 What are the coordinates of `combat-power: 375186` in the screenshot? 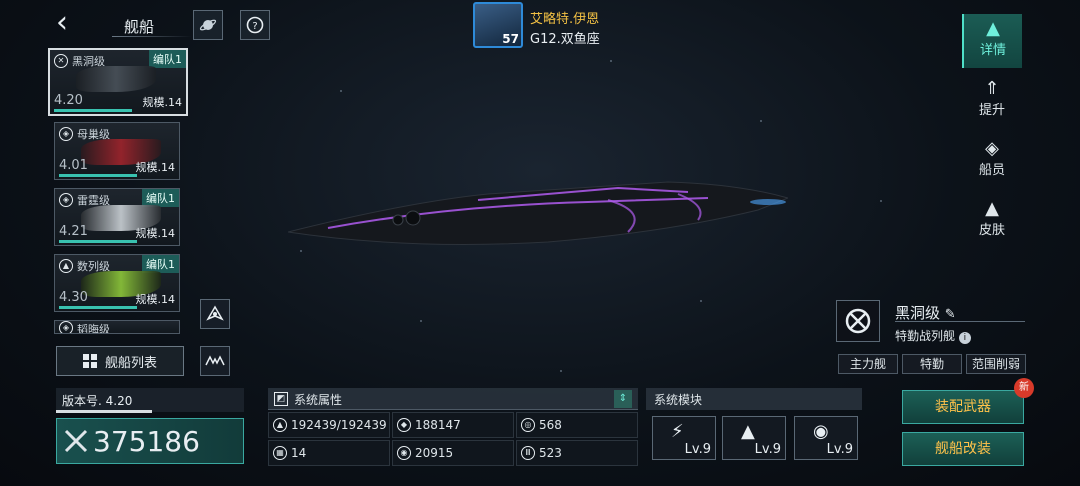 It's located at (150, 441).